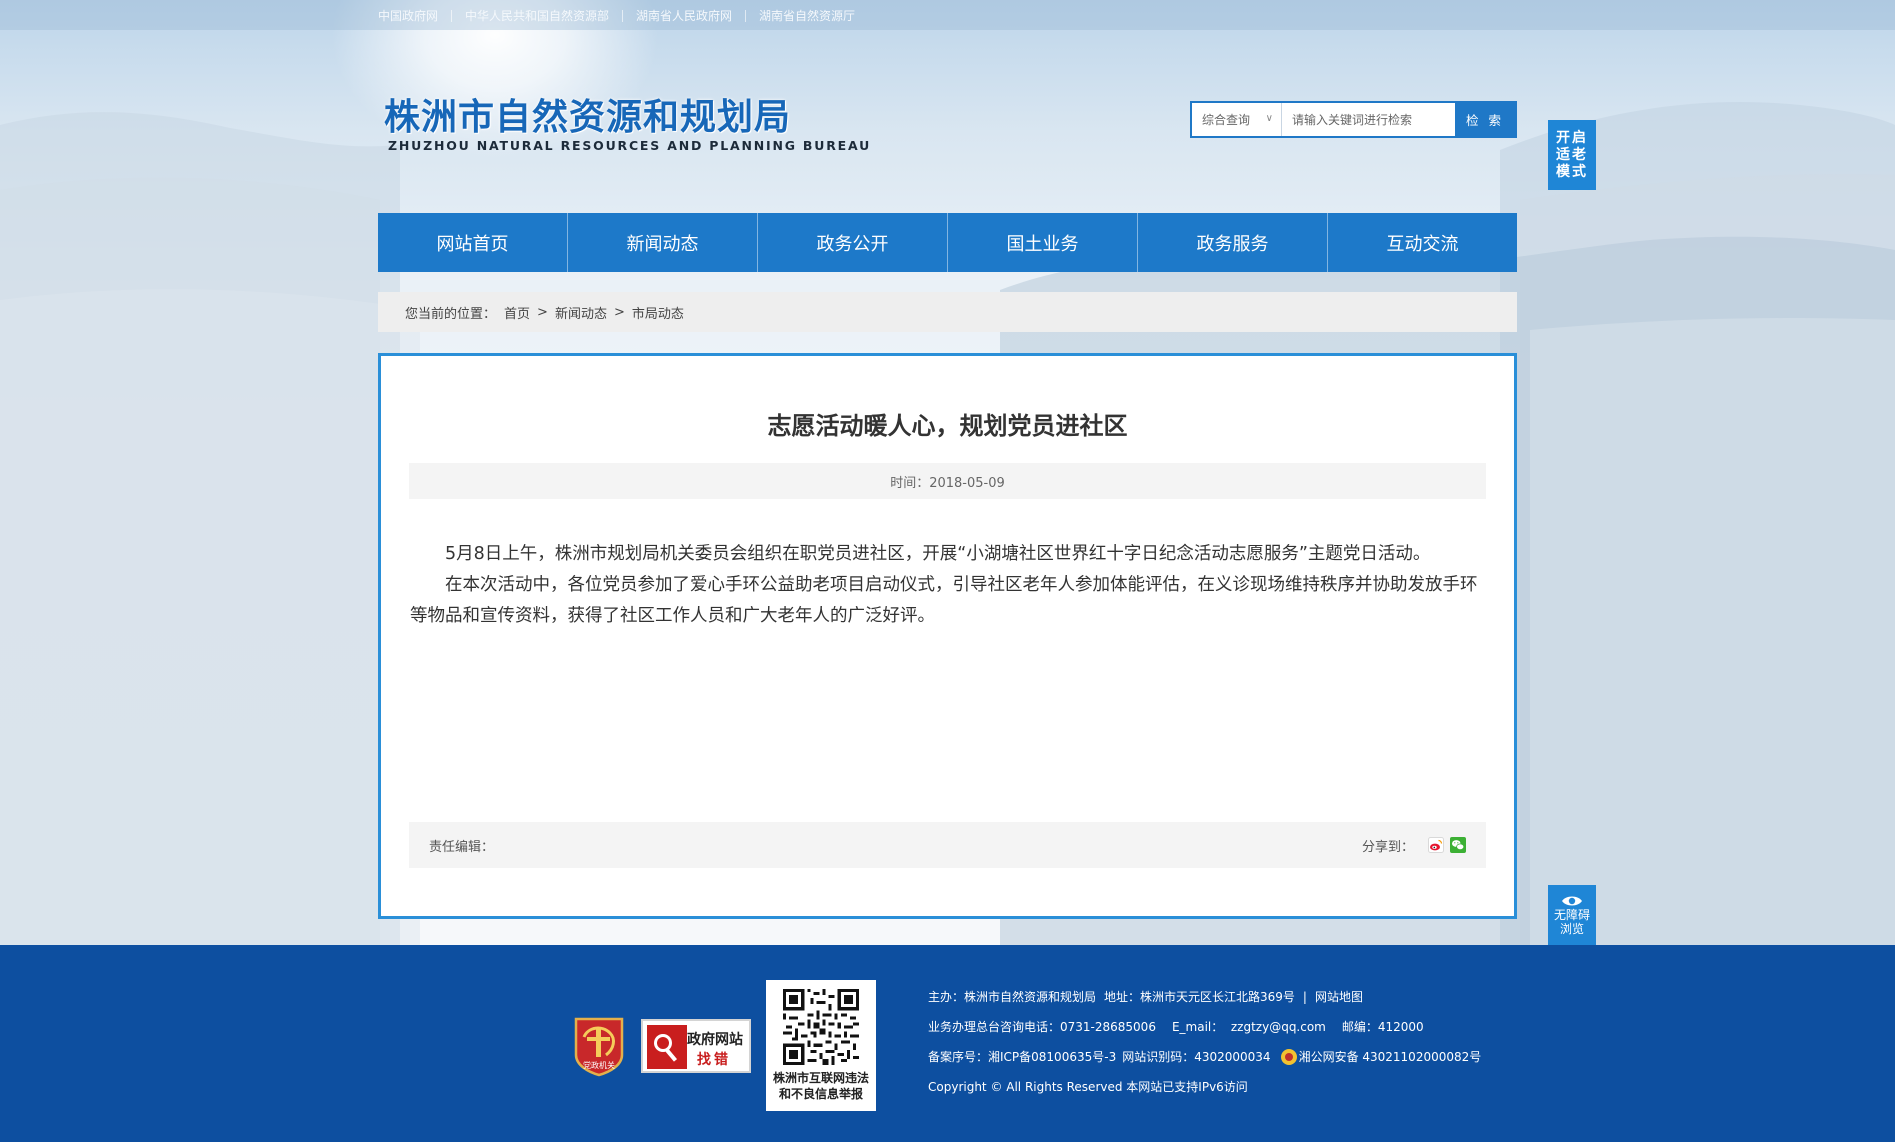 The width and height of the screenshot is (1895, 1142). What do you see at coordinates (807, 15) in the screenshot?
I see `top-link-hunan-nr: 湖南省自然资源厅` at bounding box center [807, 15].